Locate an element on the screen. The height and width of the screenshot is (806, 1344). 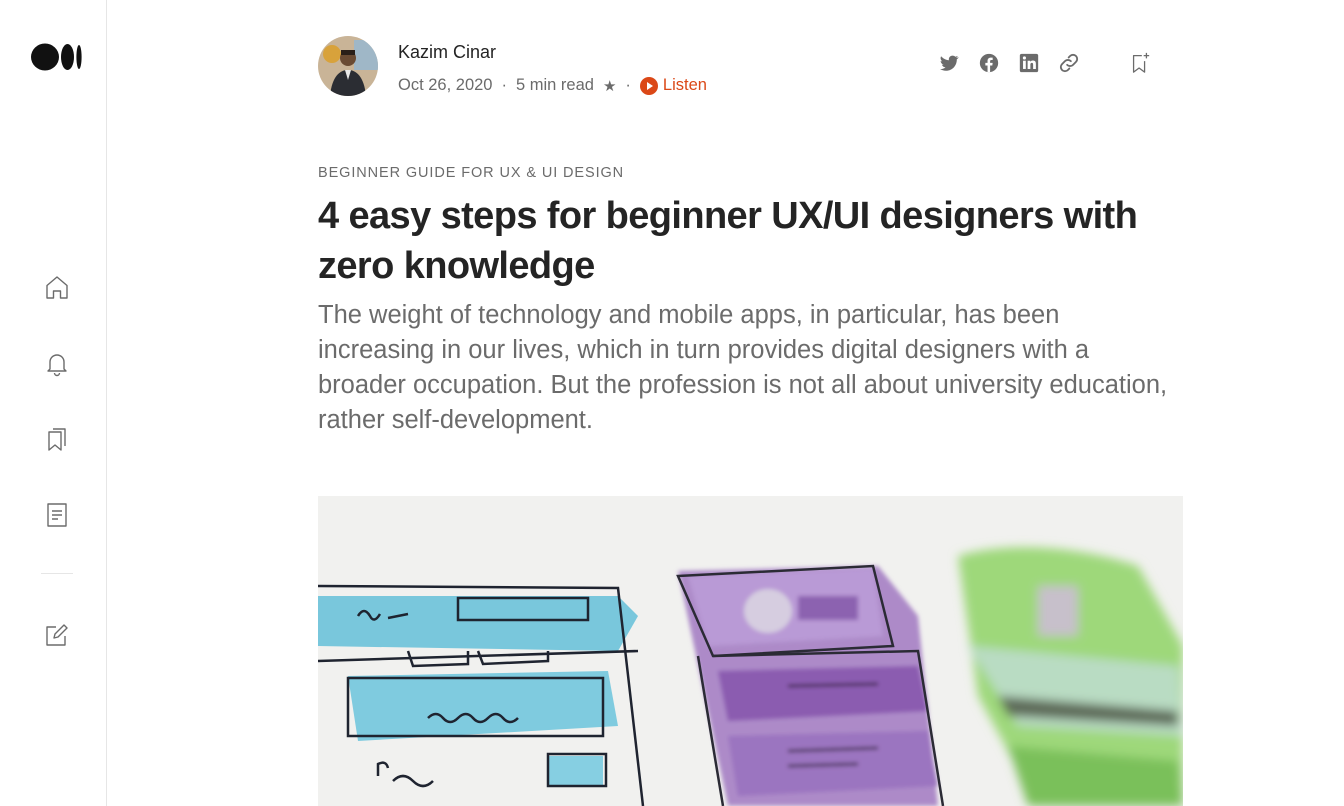
sidebar-divider is located at coordinates (57, 573).